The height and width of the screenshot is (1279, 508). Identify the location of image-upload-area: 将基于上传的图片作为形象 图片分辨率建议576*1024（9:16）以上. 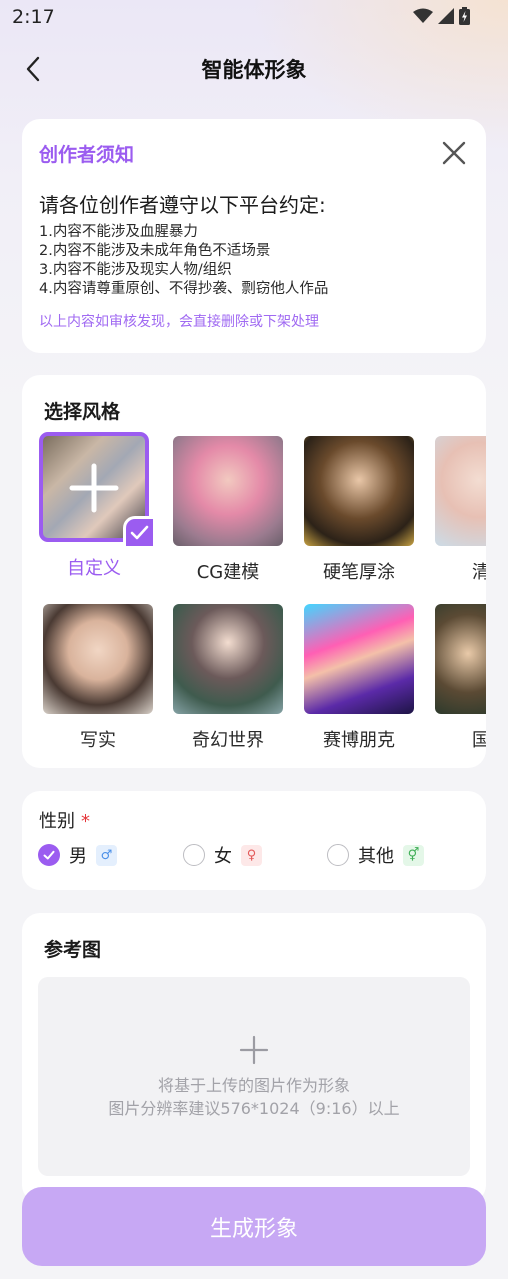
(254, 1076).